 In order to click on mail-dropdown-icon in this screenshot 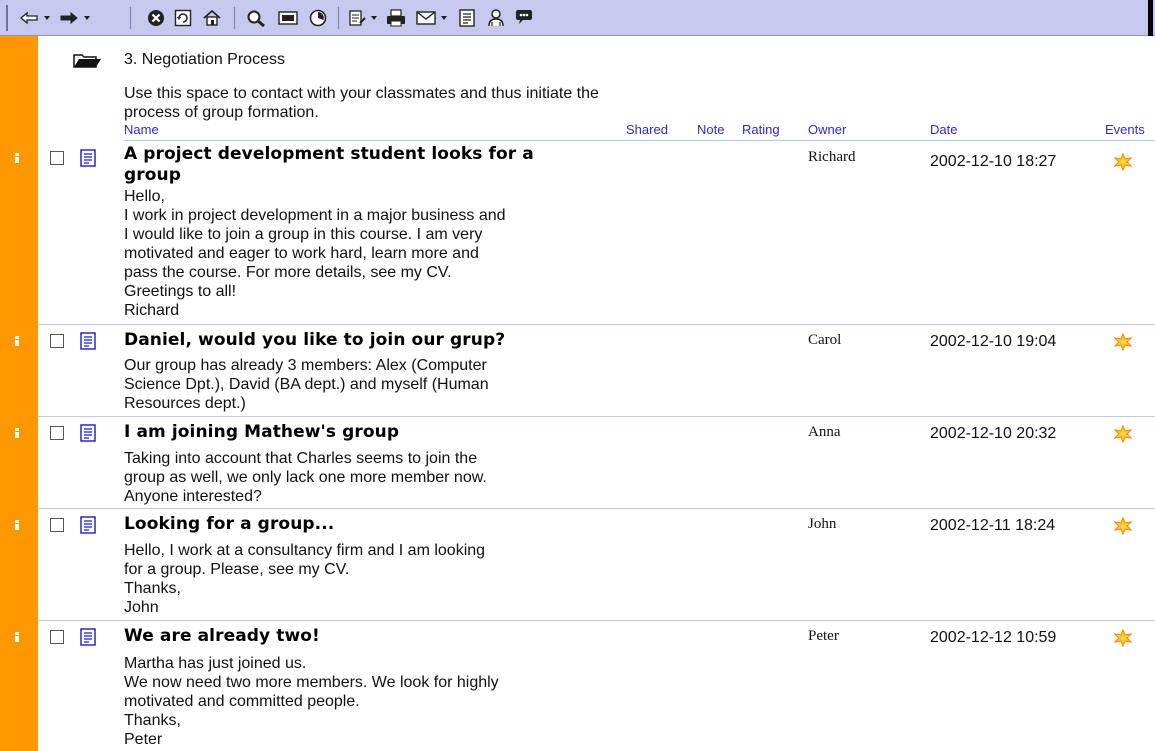, I will do `click(444, 18)`.